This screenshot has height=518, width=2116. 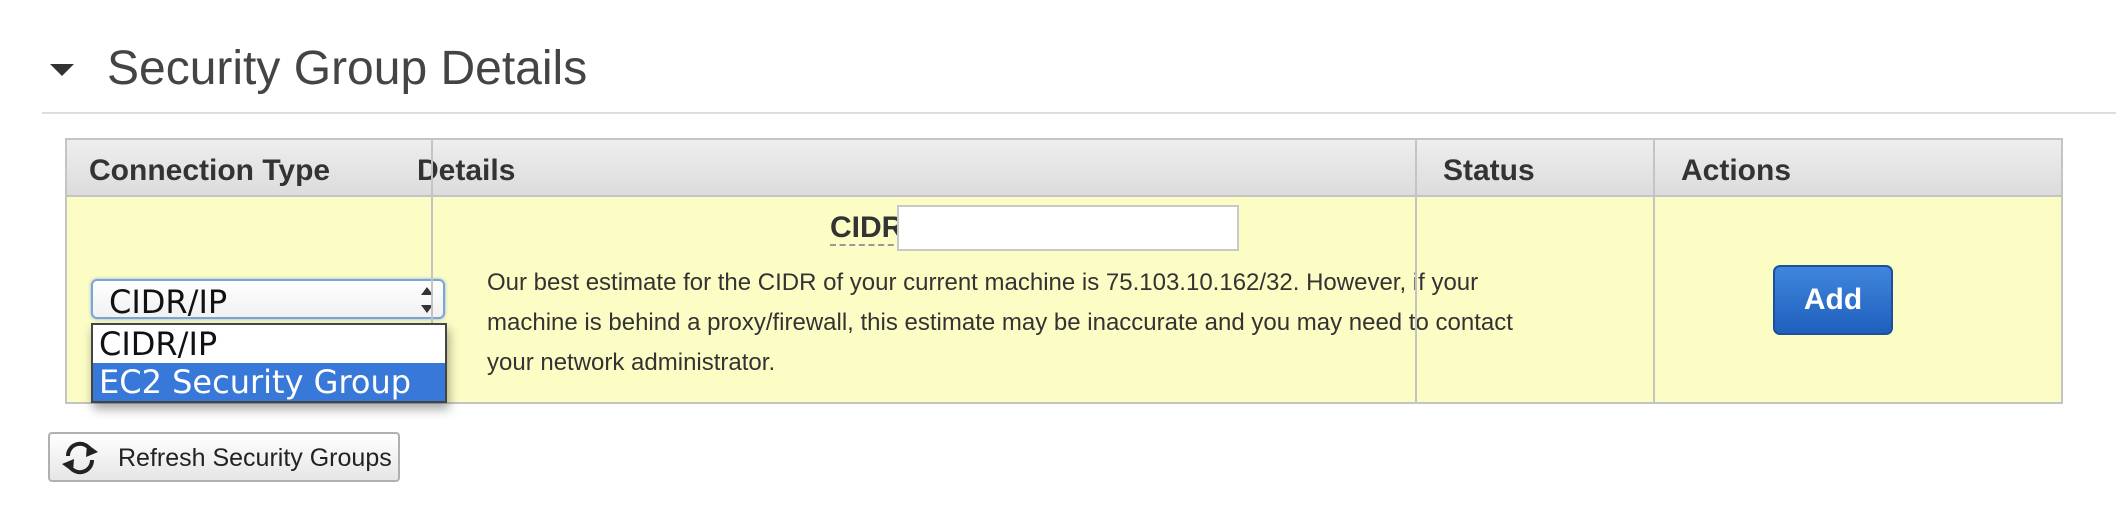 I want to click on section-title: Security Group Details, so click(x=347, y=68).